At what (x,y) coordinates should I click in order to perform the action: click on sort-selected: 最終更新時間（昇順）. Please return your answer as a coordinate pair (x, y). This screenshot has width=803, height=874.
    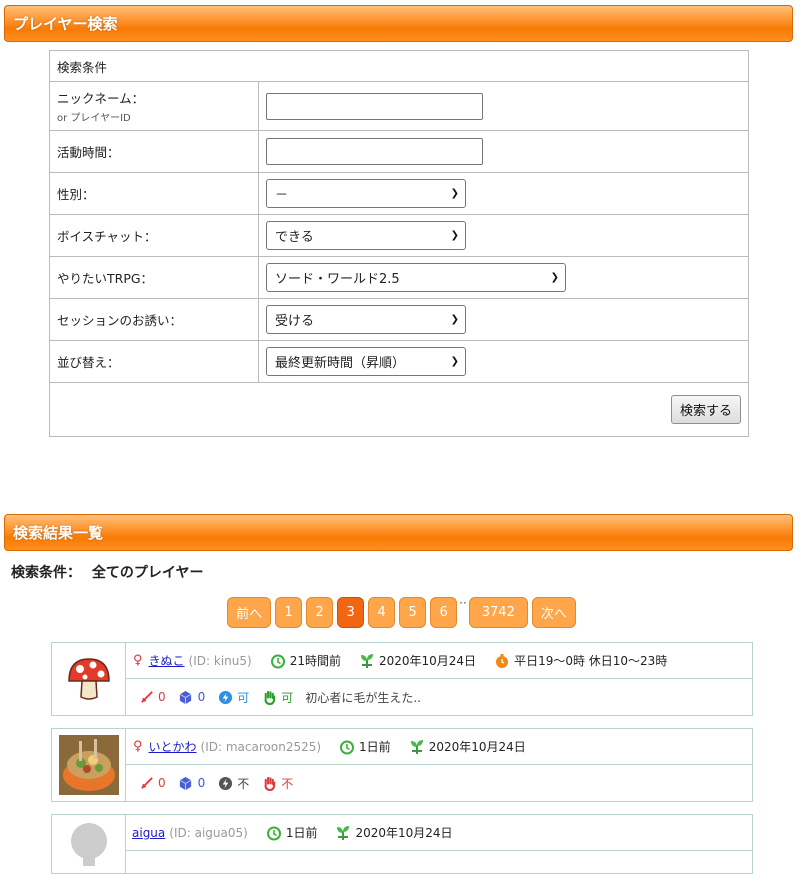
    Looking at the image, I should click on (340, 363).